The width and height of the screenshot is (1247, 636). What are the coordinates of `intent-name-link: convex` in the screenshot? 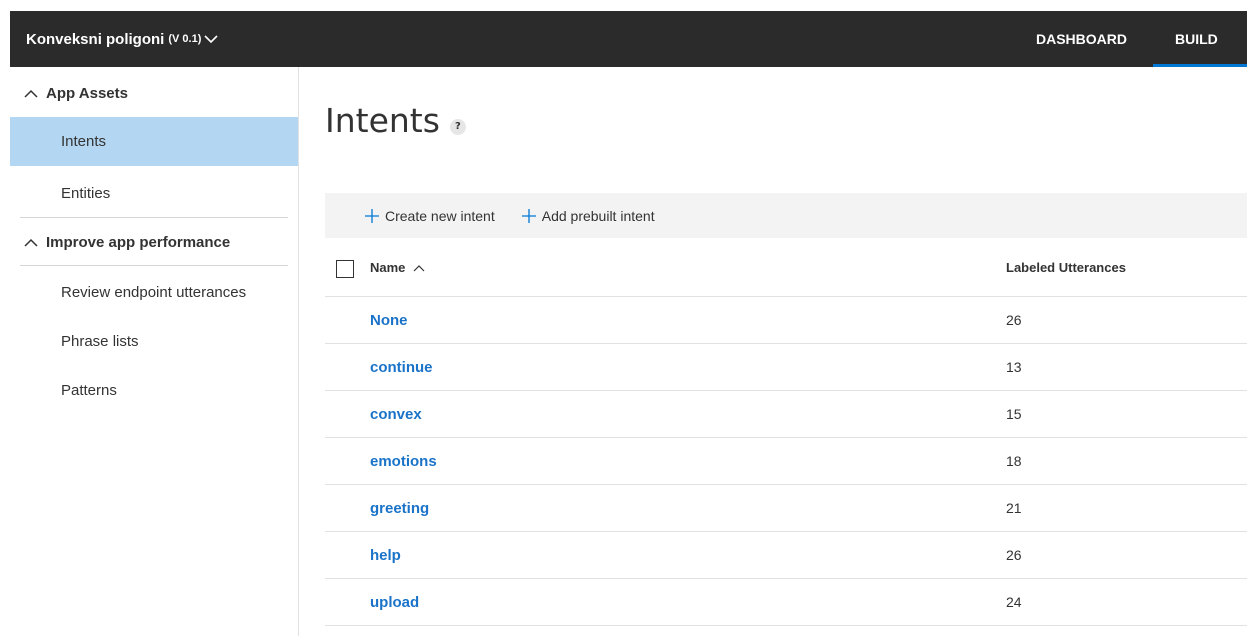 It's located at (396, 414).